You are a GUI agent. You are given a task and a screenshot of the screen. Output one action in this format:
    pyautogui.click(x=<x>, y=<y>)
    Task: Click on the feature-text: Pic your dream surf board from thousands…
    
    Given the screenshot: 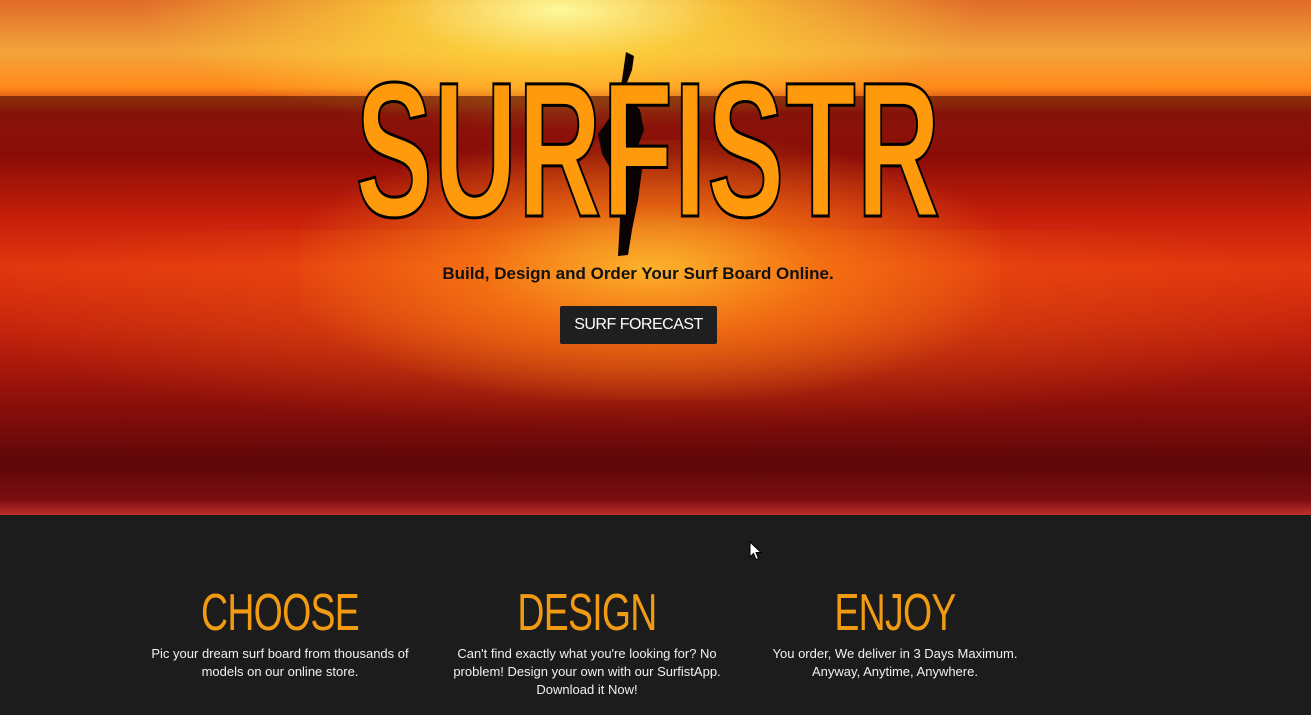 What is the action you would take?
    pyautogui.click(x=280, y=662)
    